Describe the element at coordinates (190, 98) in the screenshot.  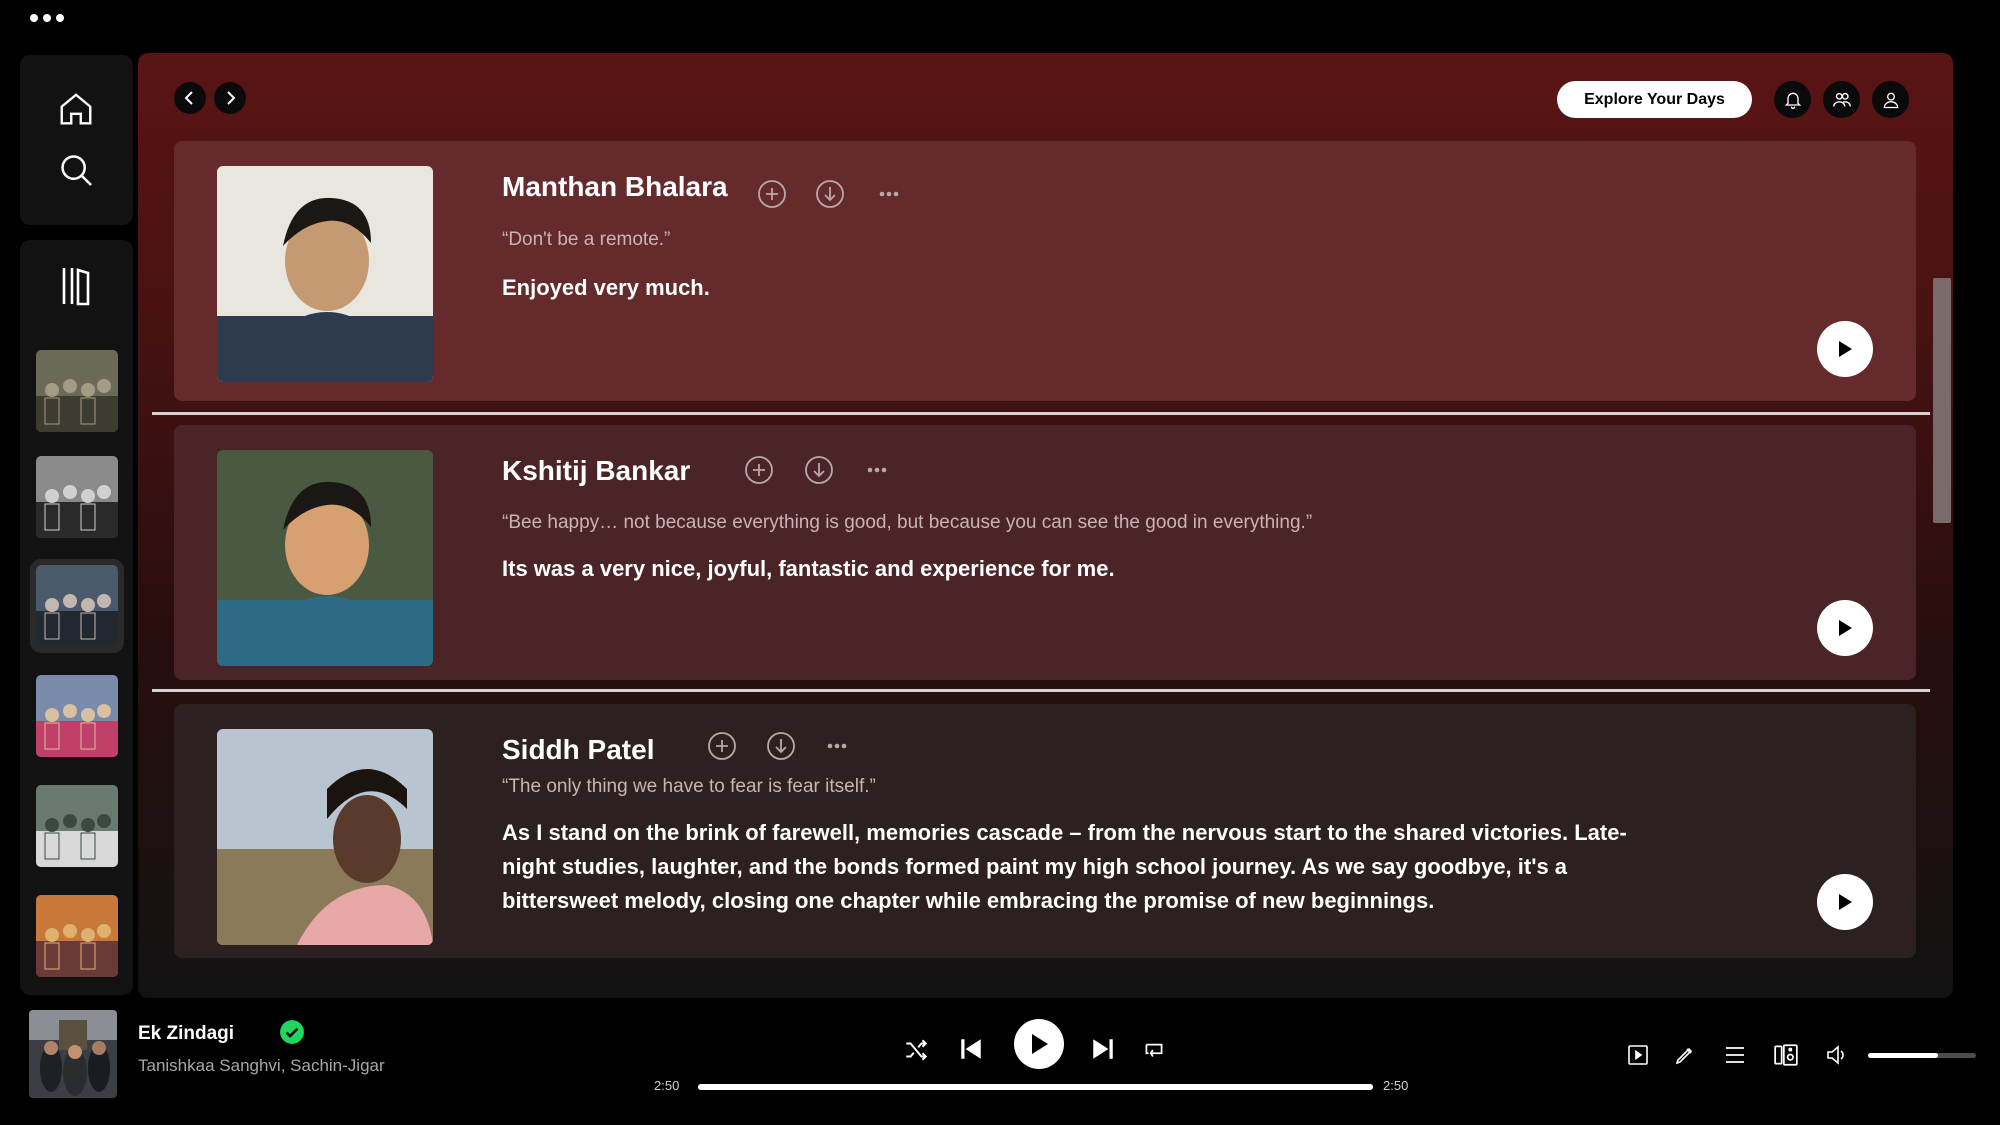
I see `back-arrow-icon` at that location.